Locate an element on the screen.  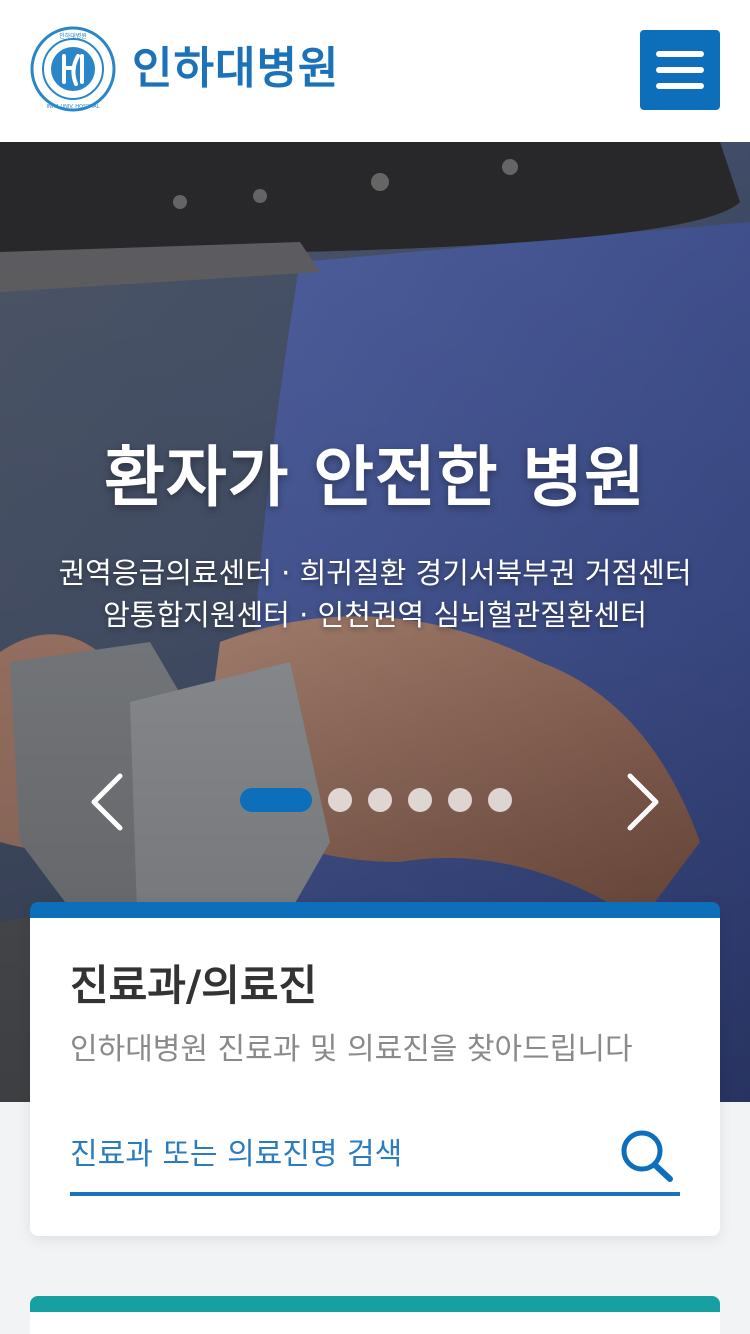
svg-text: INHA UNIV. HOSPITAL is located at coordinates (72, 107).